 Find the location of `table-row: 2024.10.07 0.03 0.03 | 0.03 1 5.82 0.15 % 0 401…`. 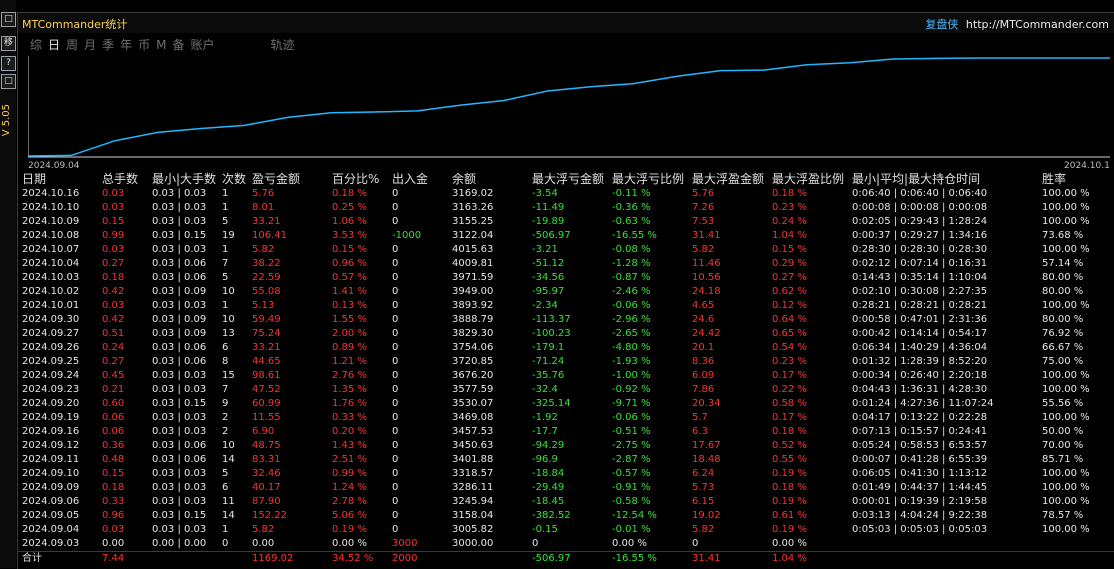

table-row: 2024.10.07 0.03 0.03 | 0.03 1 5.82 0.15 % 0 401… is located at coordinates (566, 250).